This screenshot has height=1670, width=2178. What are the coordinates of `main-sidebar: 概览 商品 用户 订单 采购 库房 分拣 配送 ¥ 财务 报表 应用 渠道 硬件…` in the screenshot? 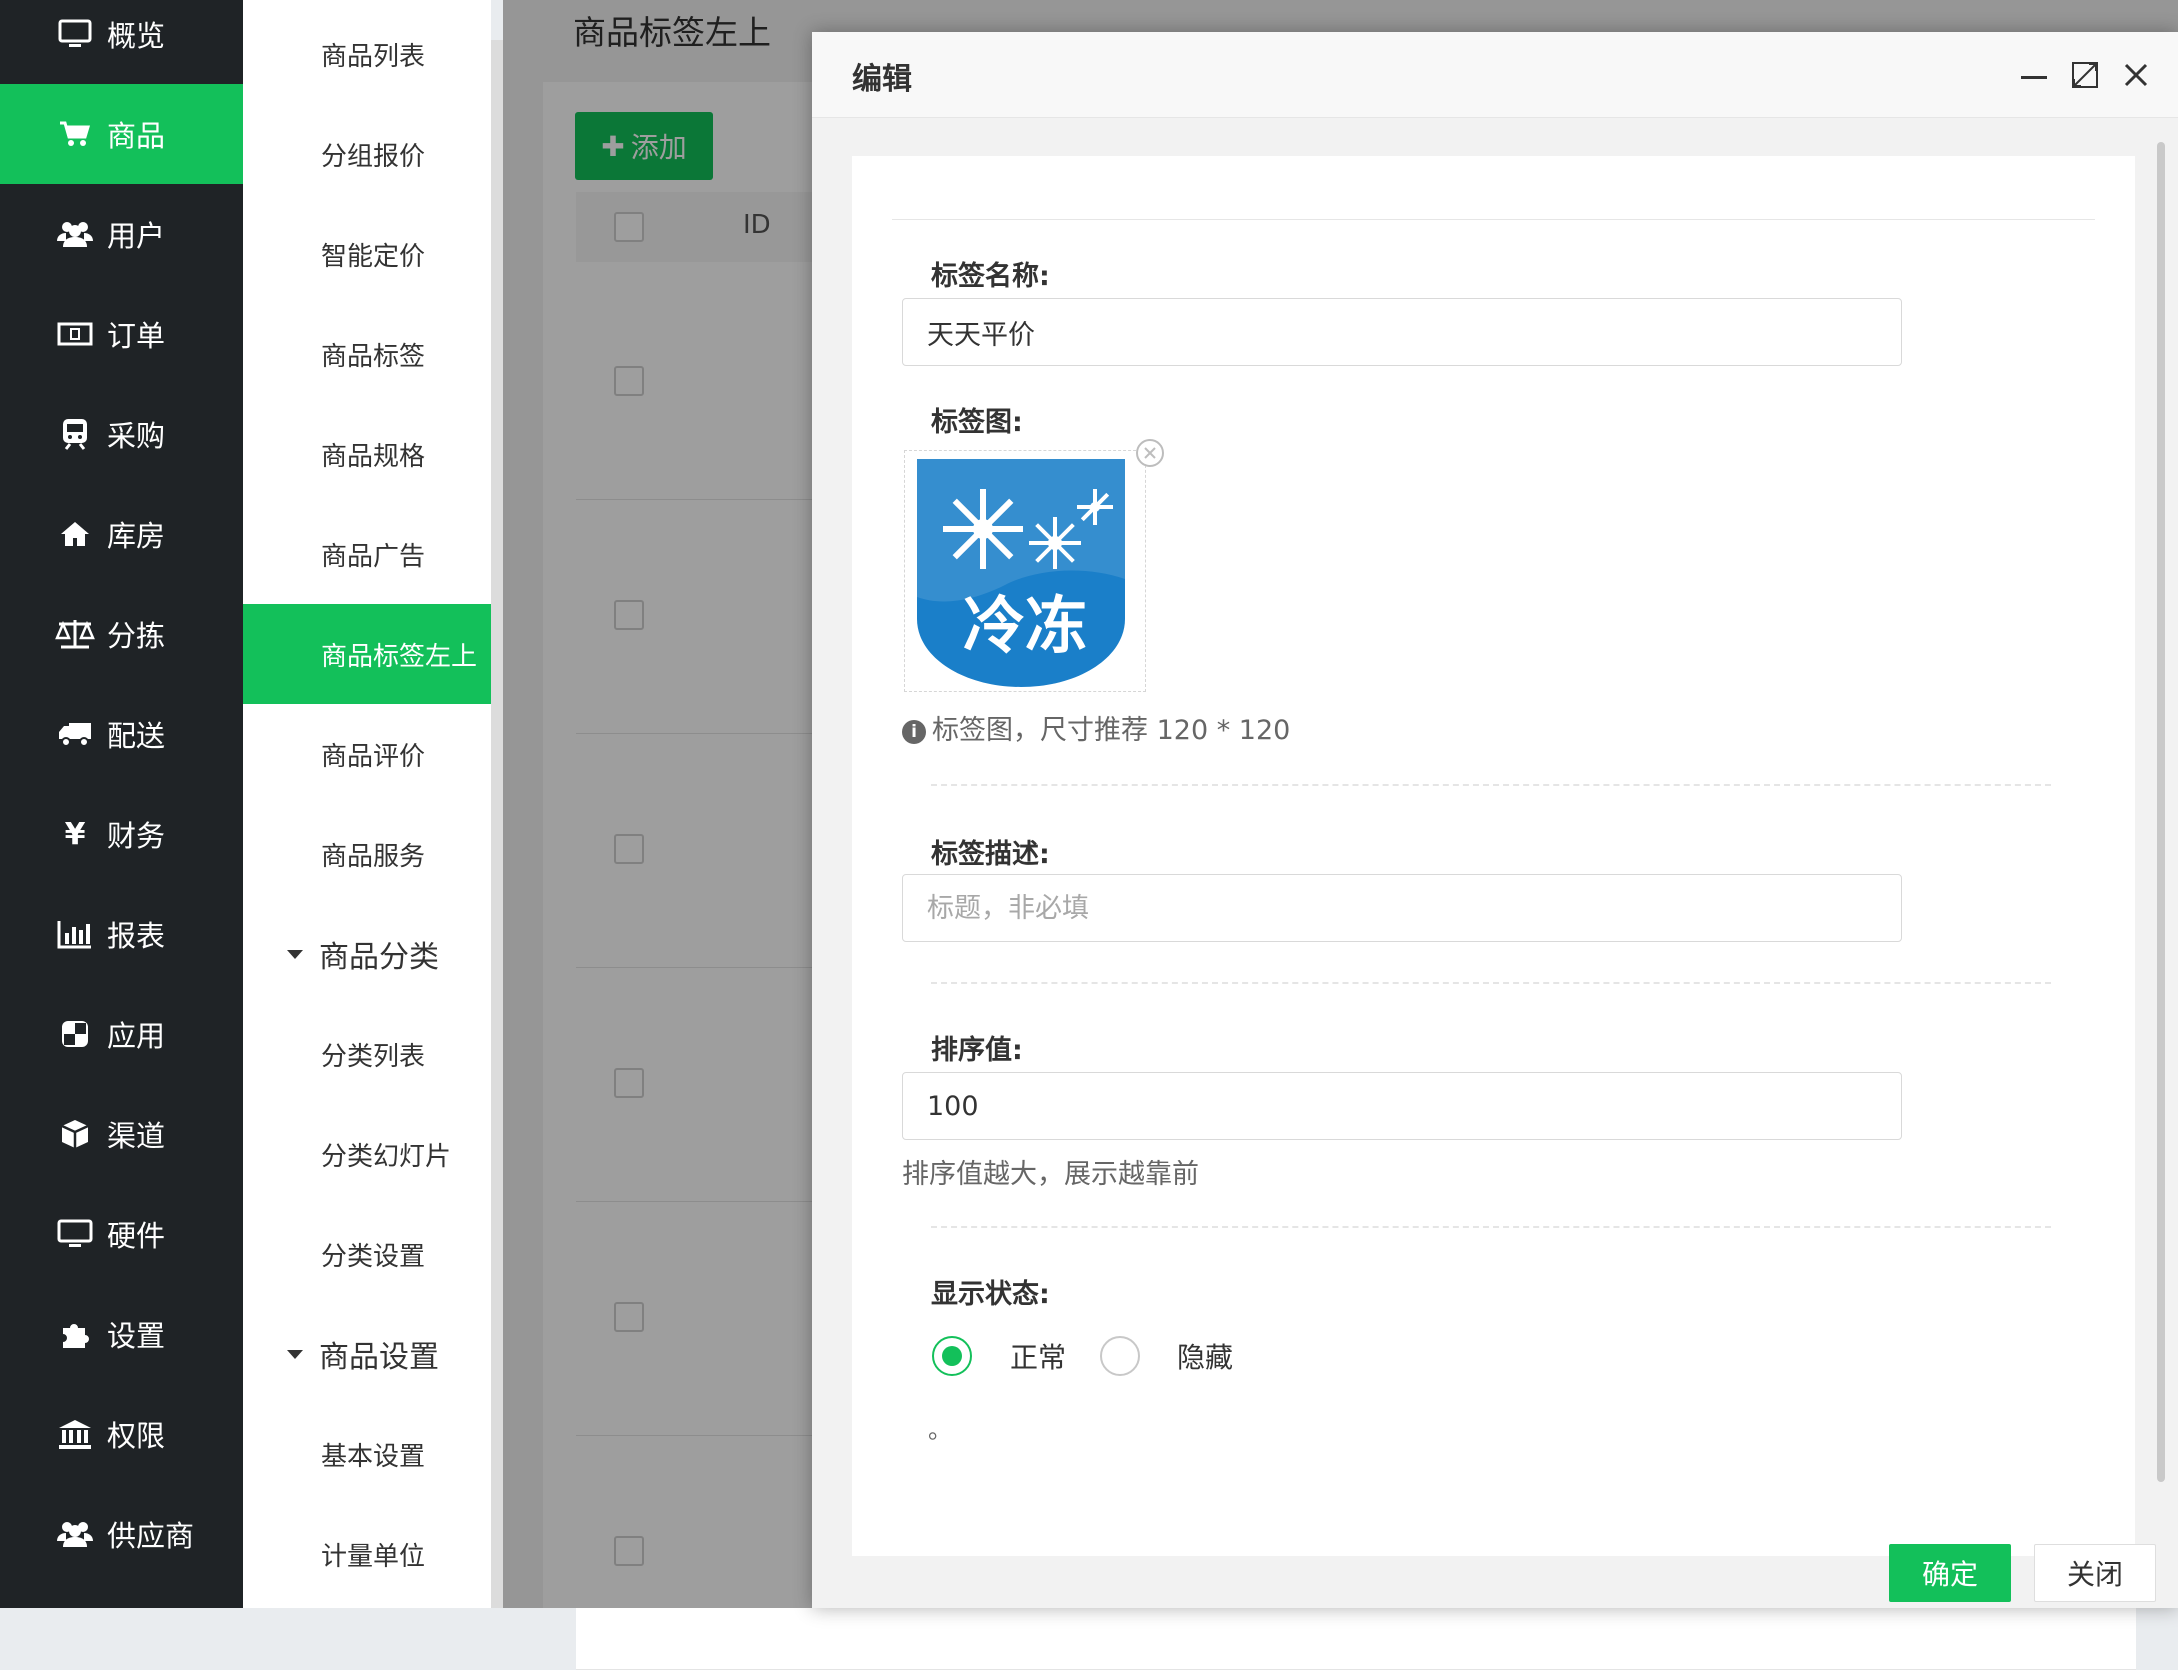 It's located at (121, 804).